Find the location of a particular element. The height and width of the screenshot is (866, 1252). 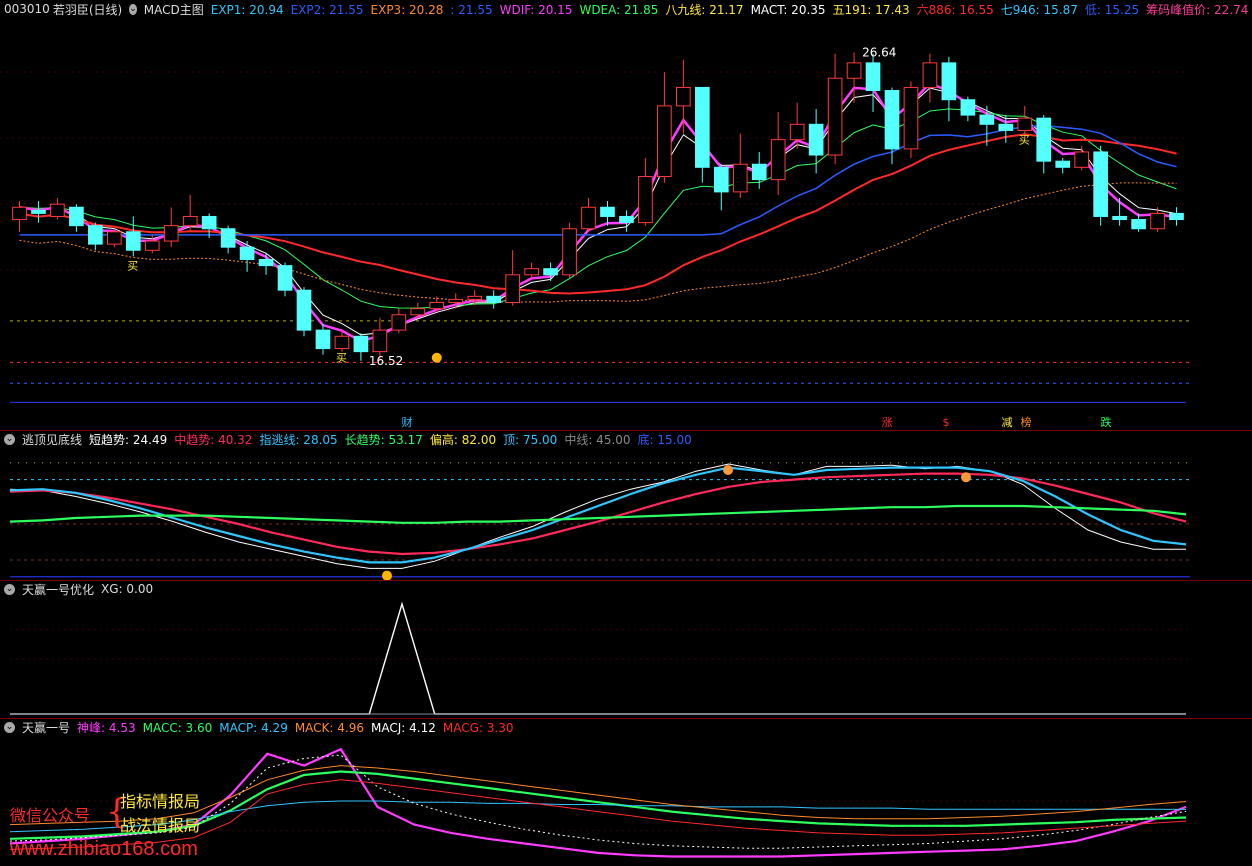

panel3-readout-0: XG: 0.00 is located at coordinates (127, 589).